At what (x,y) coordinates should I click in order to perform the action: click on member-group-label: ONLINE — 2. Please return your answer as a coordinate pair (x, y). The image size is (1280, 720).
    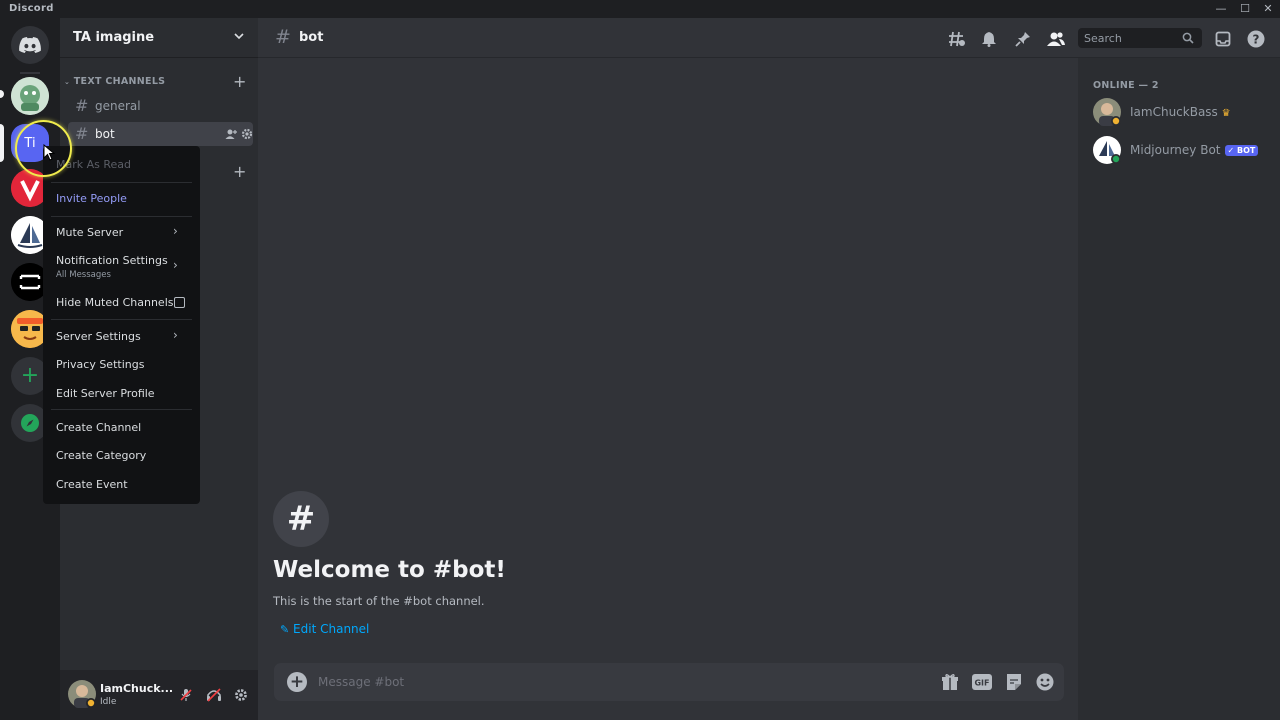
    Looking at the image, I should click on (1126, 85).